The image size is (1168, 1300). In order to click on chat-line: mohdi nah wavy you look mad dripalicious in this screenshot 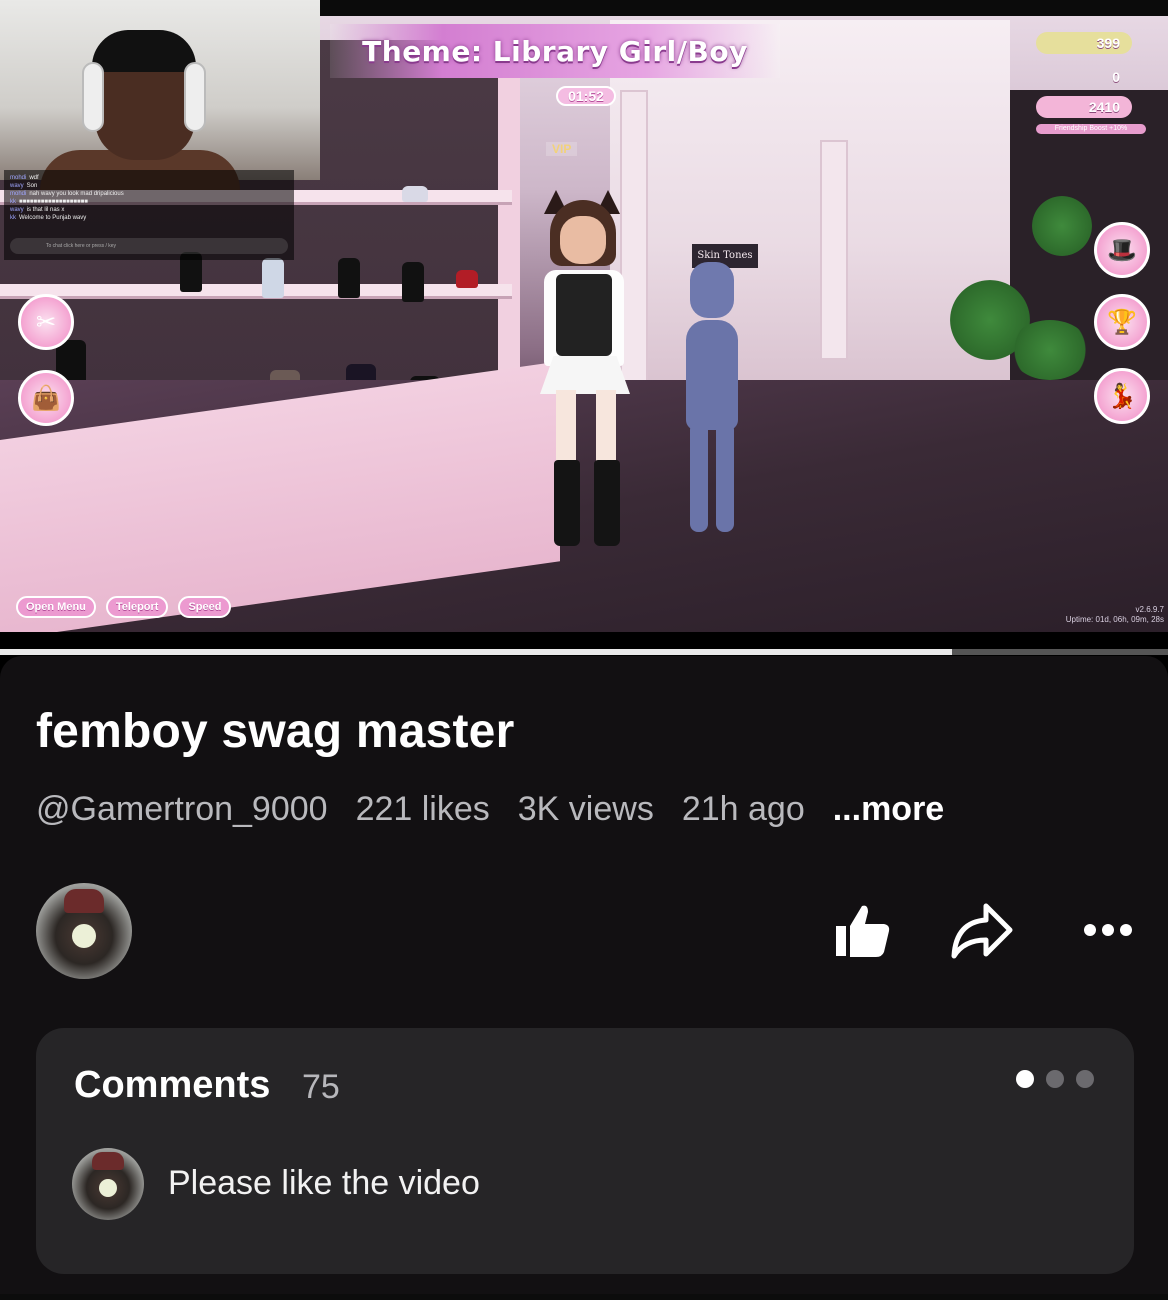, I will do `click(67, 194)`.